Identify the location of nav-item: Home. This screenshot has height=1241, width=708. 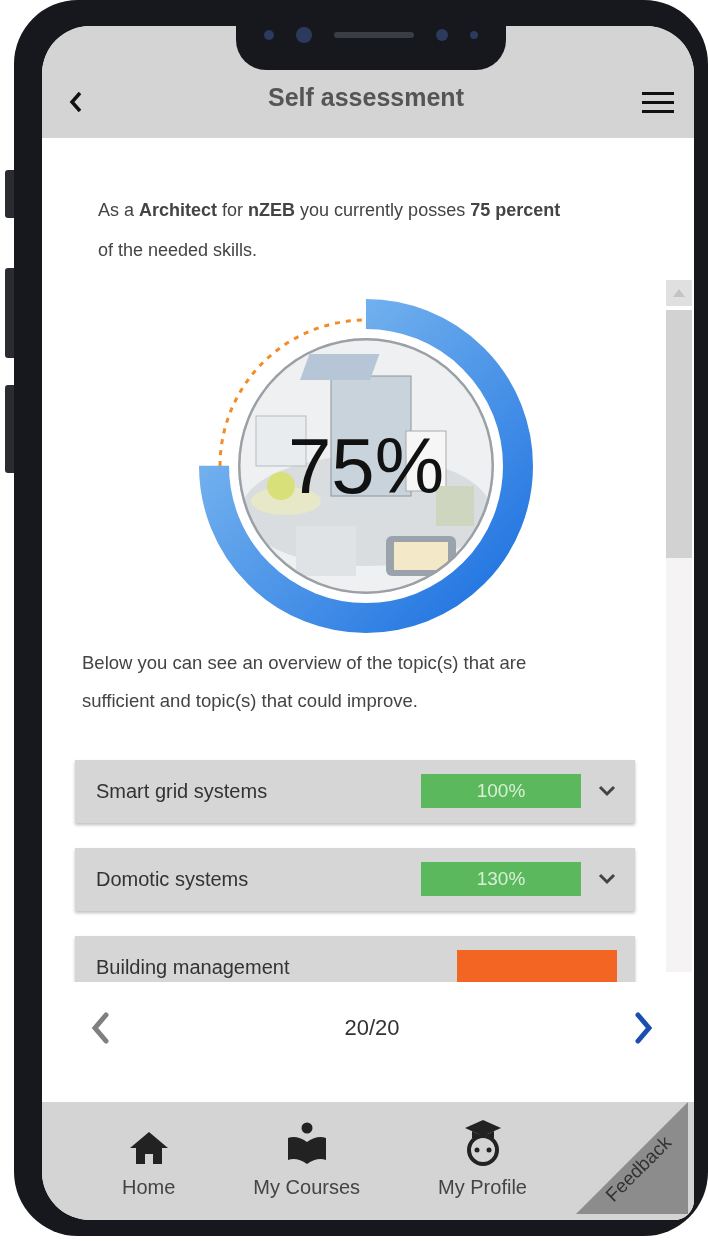
(149, 1163).